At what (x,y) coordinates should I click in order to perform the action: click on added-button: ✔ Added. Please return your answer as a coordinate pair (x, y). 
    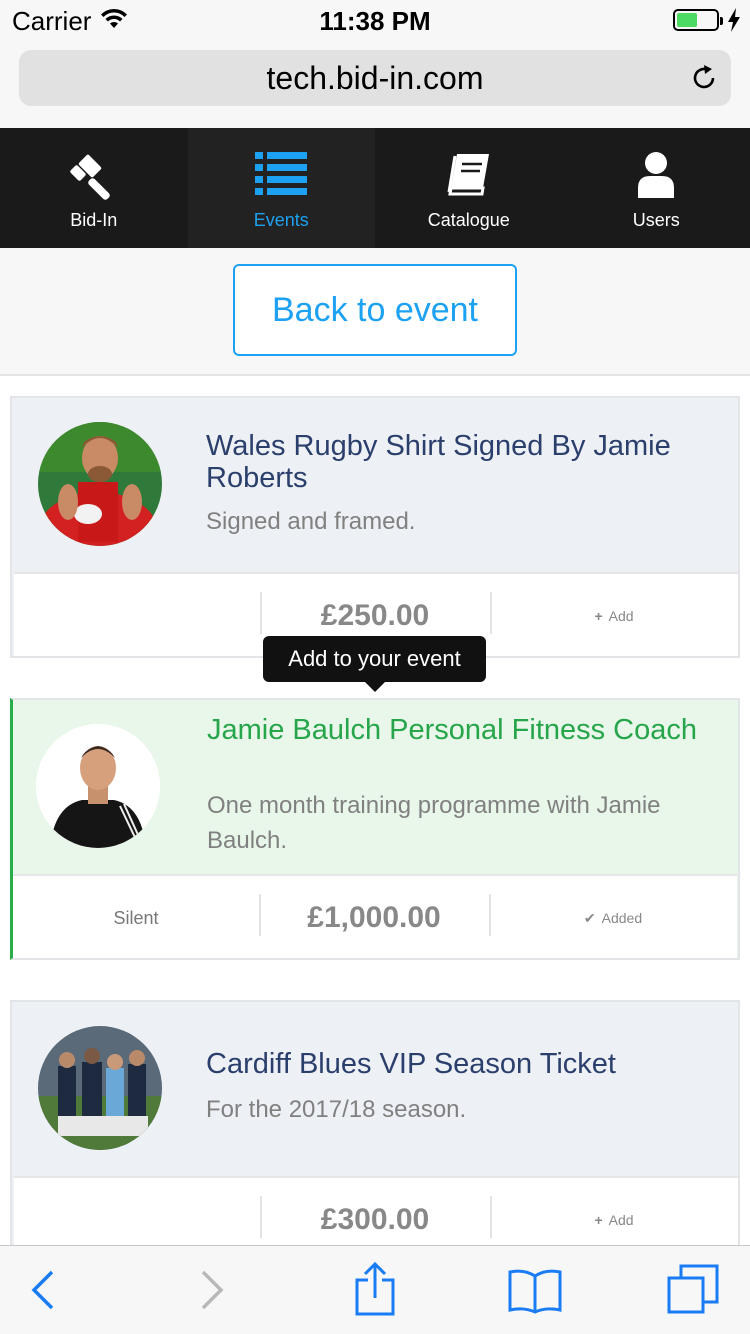
    Looking at the image, I should click on (613, 918).